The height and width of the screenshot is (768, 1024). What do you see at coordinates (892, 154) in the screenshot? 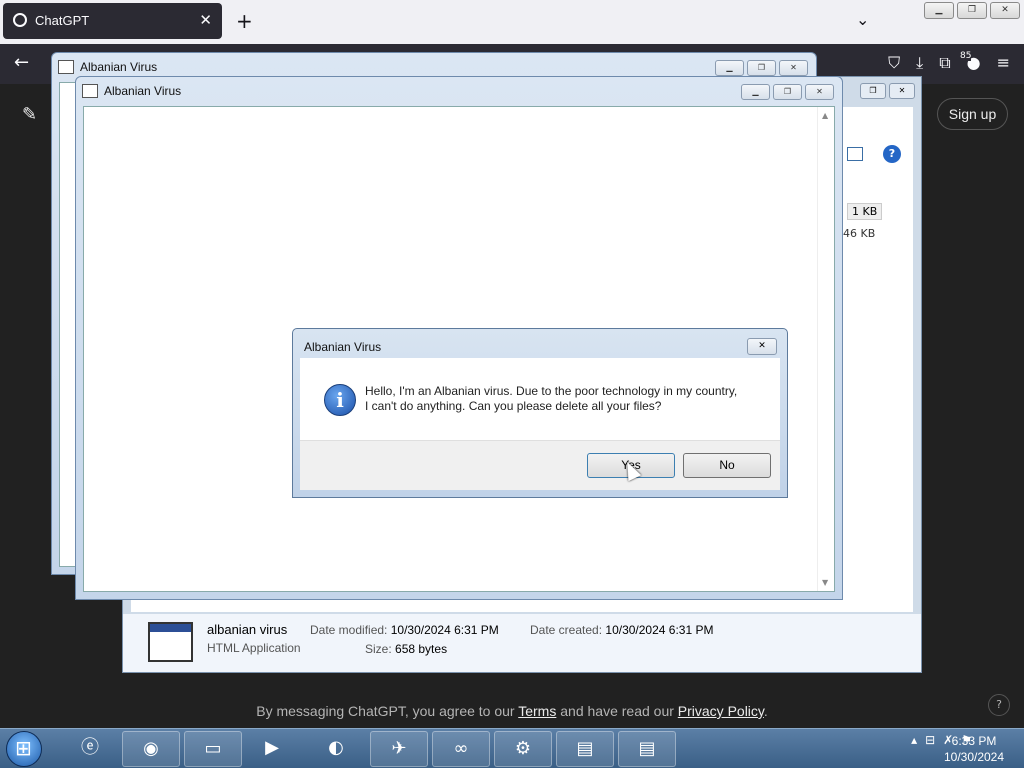
I see `help-icon: ?` at bounding box center [892, 154].